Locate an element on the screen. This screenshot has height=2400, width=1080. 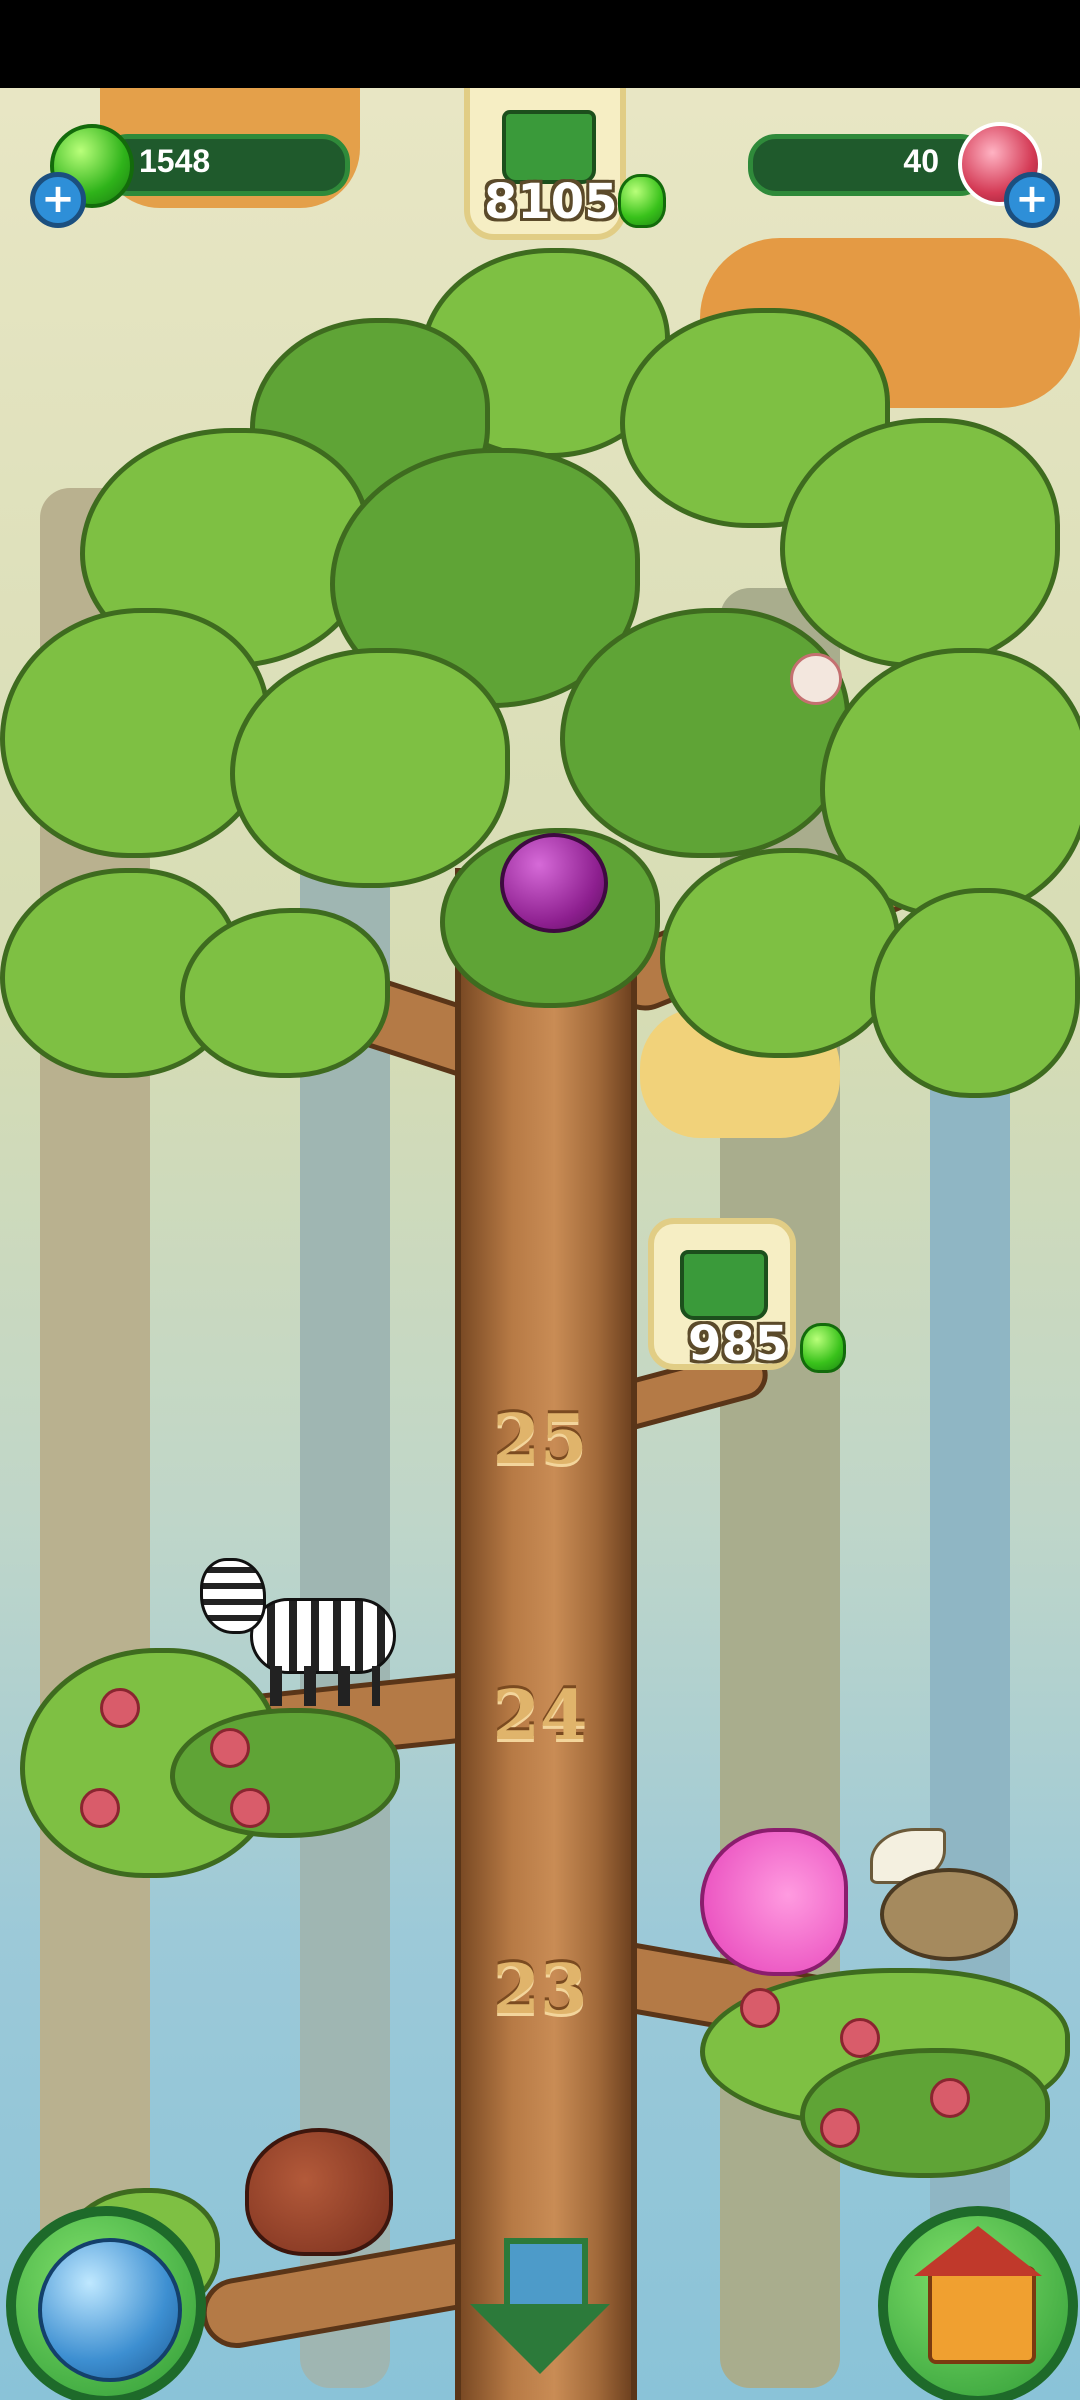
home-button is located at coordinates (978, 2303).